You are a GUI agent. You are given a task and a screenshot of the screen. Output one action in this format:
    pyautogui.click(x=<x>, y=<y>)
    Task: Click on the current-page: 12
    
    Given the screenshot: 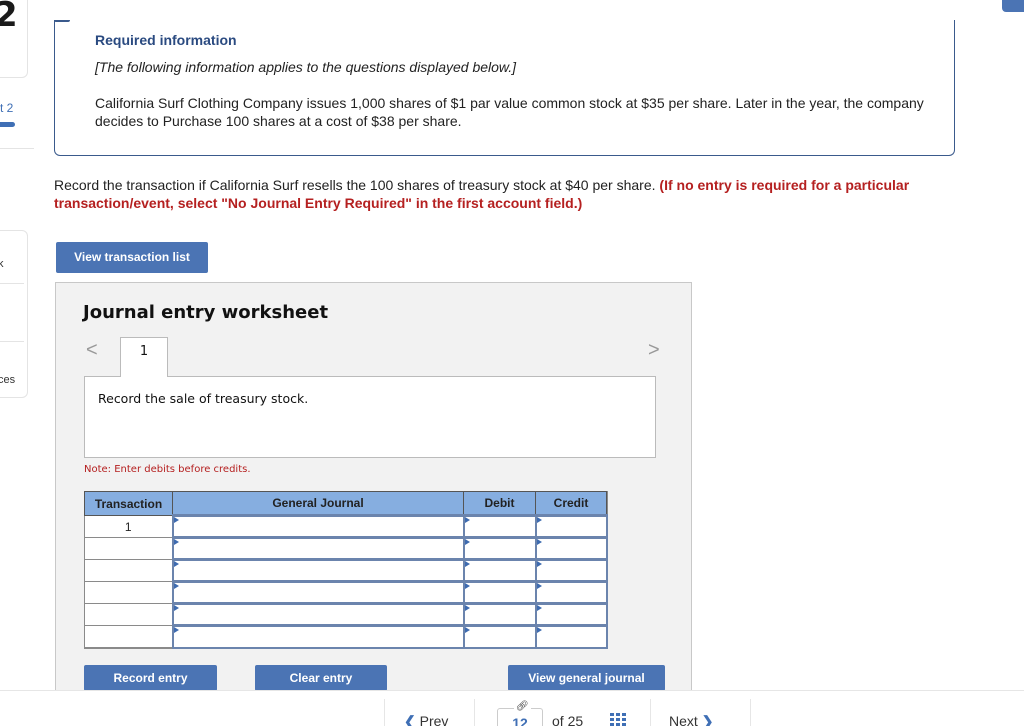 What is the action you would take?
    pyautogui.click(x=520, y=720)
    